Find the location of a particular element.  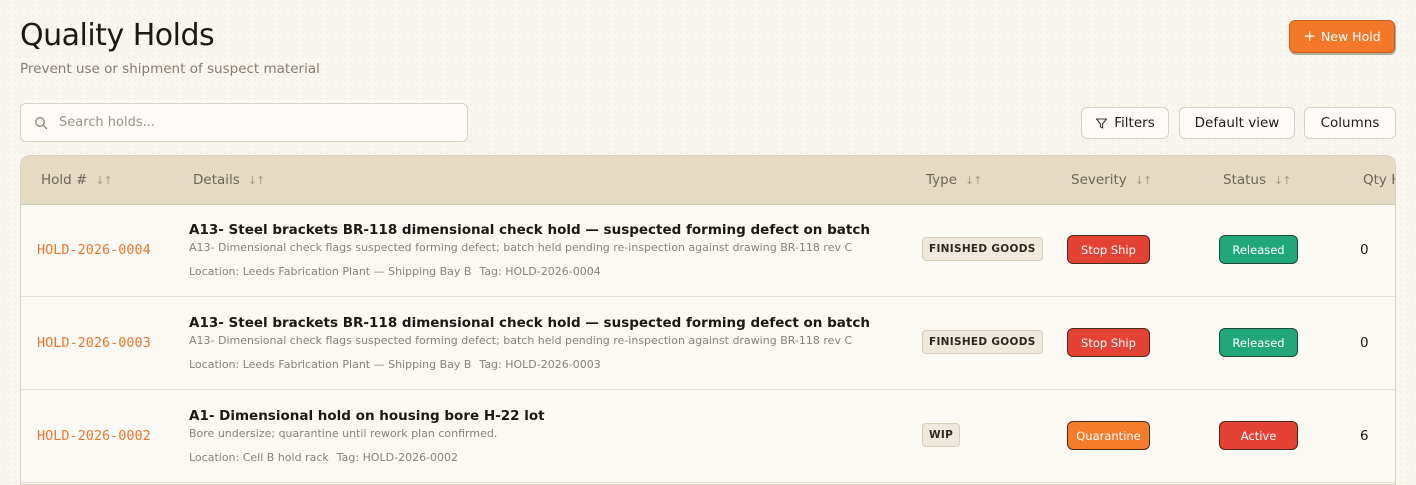

severity-badge: Quarantine is located at coordinates (1108, 435).